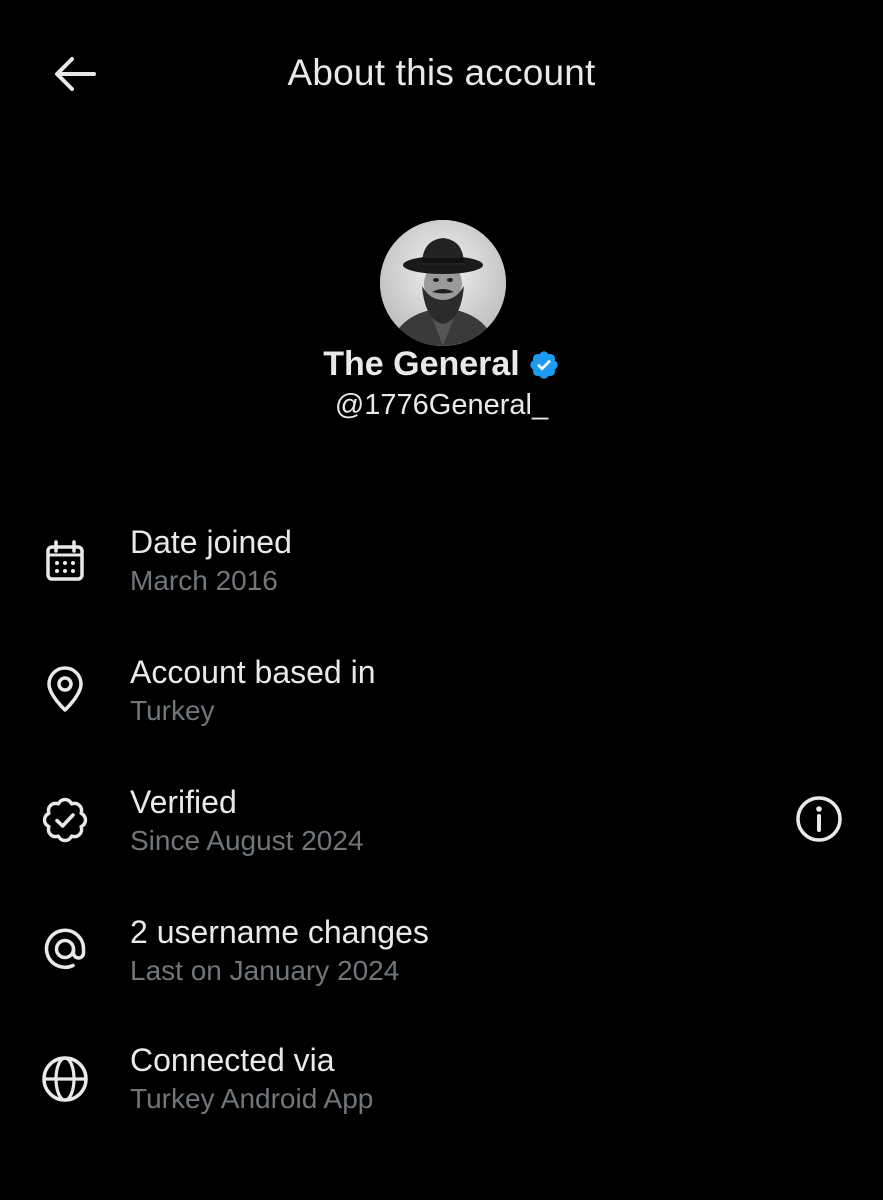 The image size is (883, 1200). Describe the element at coordinates (441, 405) in the screenshot. I see `username-handle: @1776General_` at that location.